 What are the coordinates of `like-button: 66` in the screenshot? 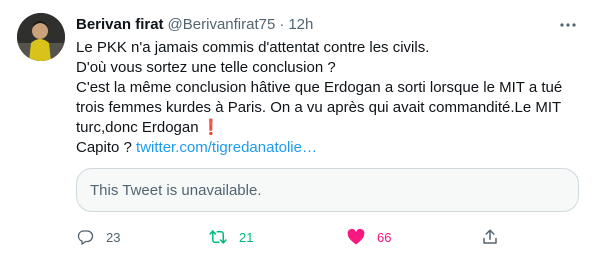 It's located at (369, 237).